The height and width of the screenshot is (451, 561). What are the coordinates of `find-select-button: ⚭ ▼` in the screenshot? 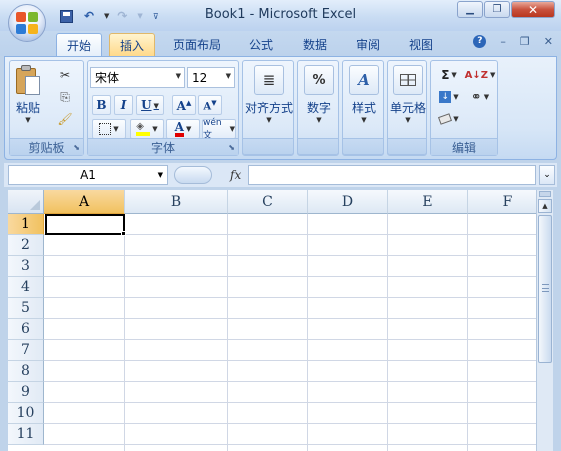 It's located at (480, 97).